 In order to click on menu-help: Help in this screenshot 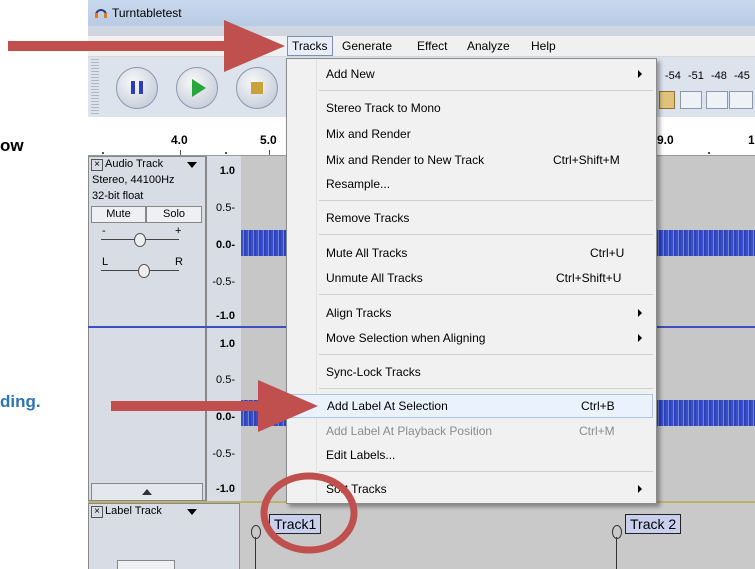, I will do `click(543, 46)`.